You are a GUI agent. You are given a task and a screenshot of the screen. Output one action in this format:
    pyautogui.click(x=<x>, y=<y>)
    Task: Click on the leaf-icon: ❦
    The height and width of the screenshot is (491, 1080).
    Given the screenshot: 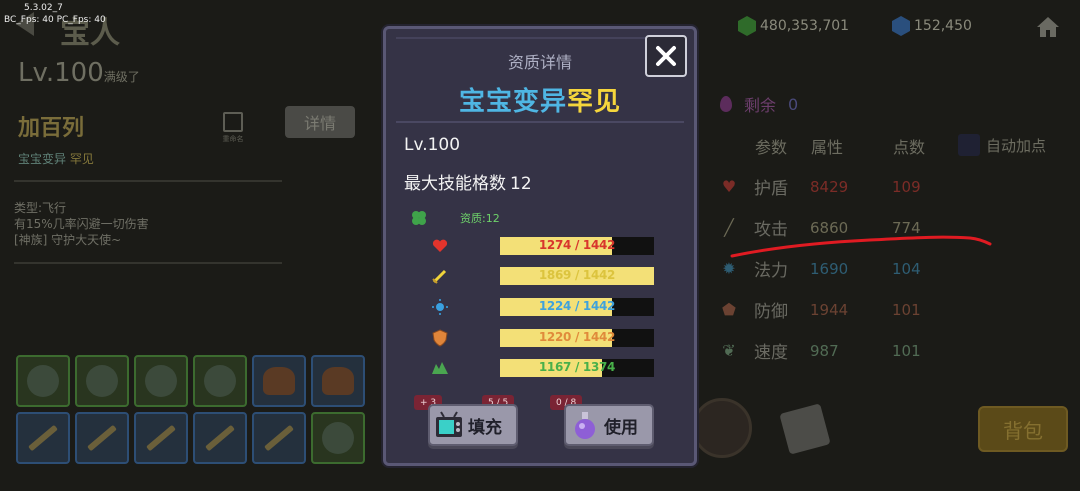 What is the action you would take?
    pyautogui.click(x=729, y=350)
    